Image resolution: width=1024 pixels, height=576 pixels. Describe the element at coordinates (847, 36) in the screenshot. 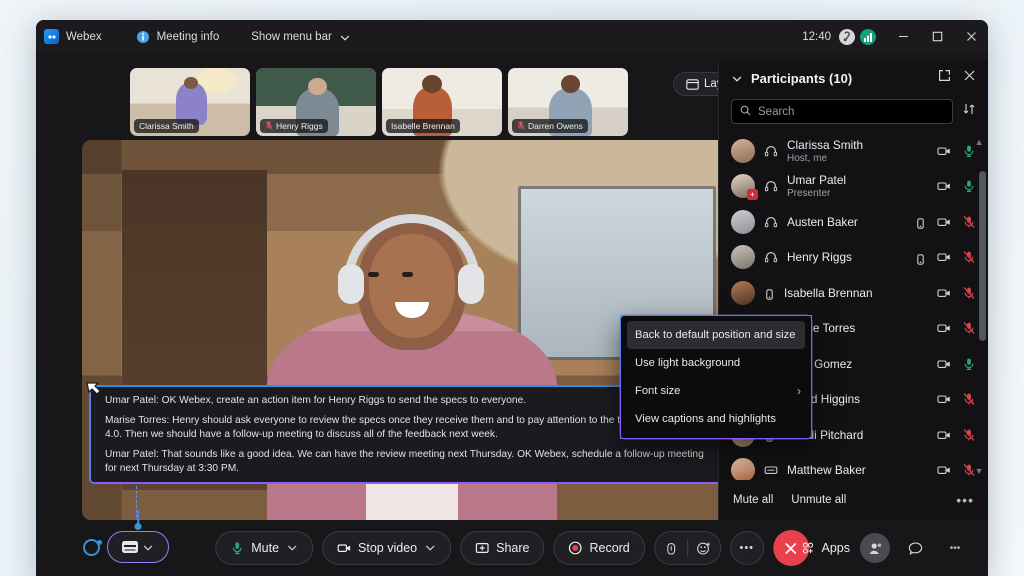

I see `audio-status-icon` at that location.